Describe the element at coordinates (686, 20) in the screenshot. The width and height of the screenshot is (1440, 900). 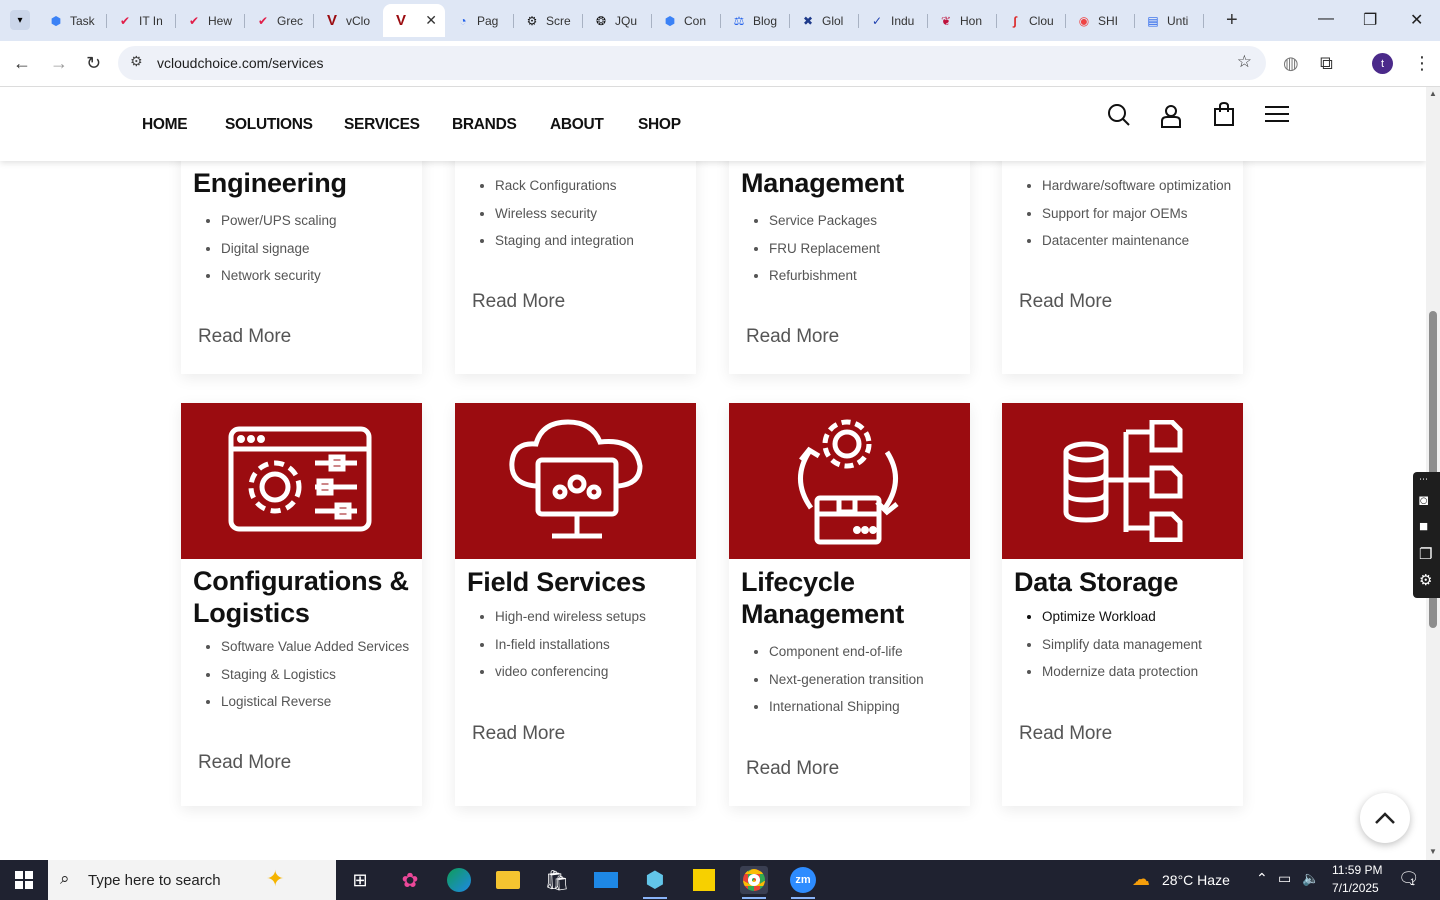
I see `browser-tab: ⬢ Con` at that location.